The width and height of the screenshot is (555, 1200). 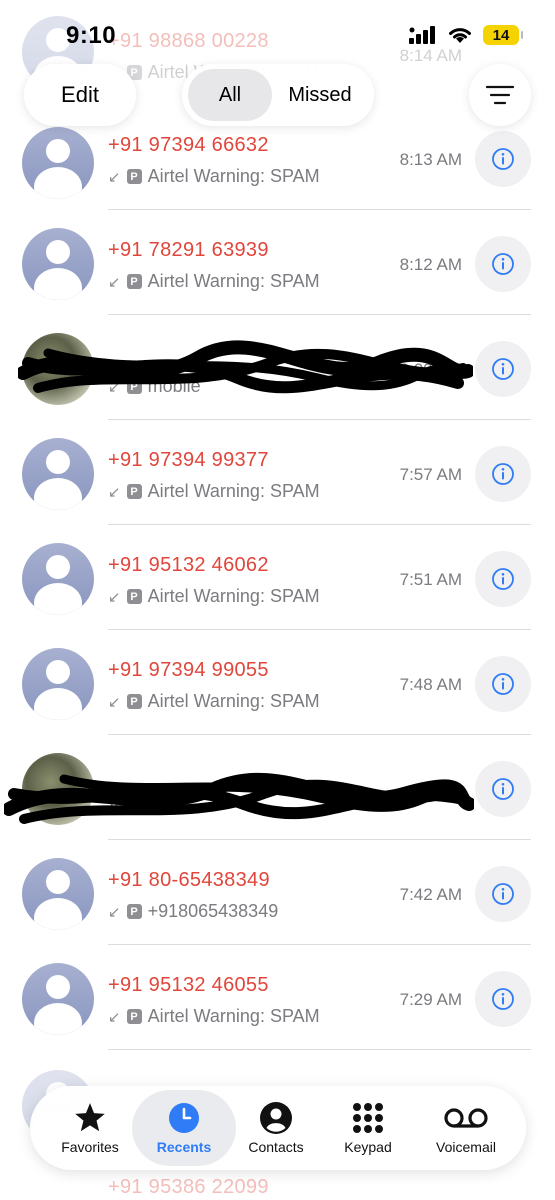 What do you see at coordinates (430, 369) in the screenshot?
I see `call-time: 8:09 AM` at bounding box center [430, 369].